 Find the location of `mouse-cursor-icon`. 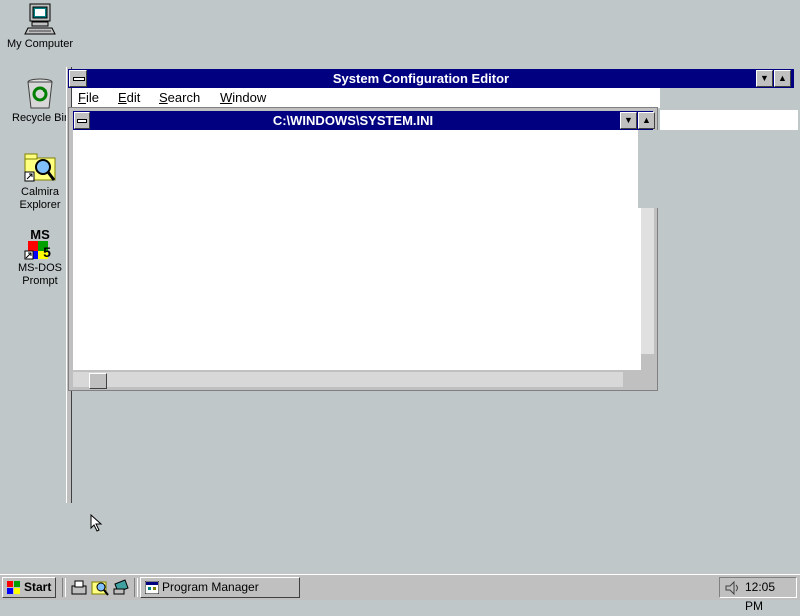

mouse-cursor-icon is located at coordinates (97, 522).